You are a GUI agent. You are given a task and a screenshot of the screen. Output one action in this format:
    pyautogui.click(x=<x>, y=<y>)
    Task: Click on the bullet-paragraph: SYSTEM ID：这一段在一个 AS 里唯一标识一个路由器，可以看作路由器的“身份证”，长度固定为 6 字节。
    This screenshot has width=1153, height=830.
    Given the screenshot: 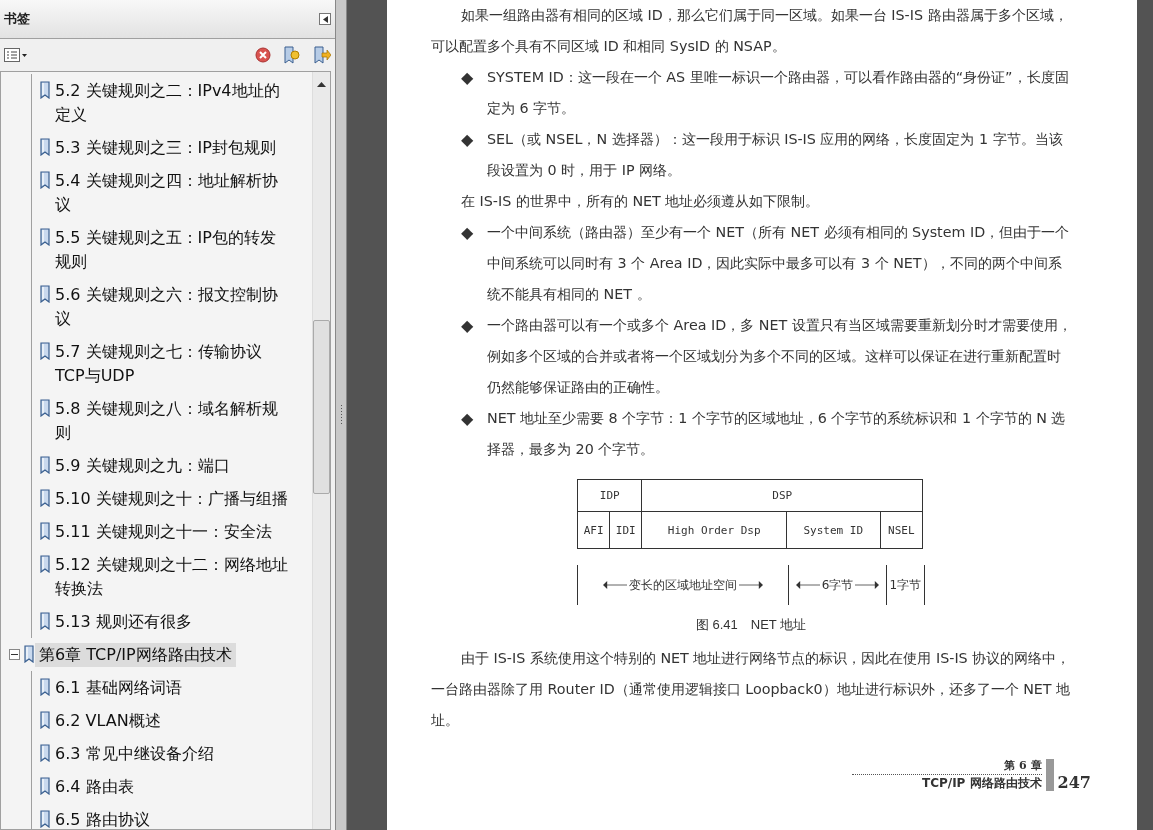 What is the action you would take?
    pyautogui.click(x=778, y=93)
    